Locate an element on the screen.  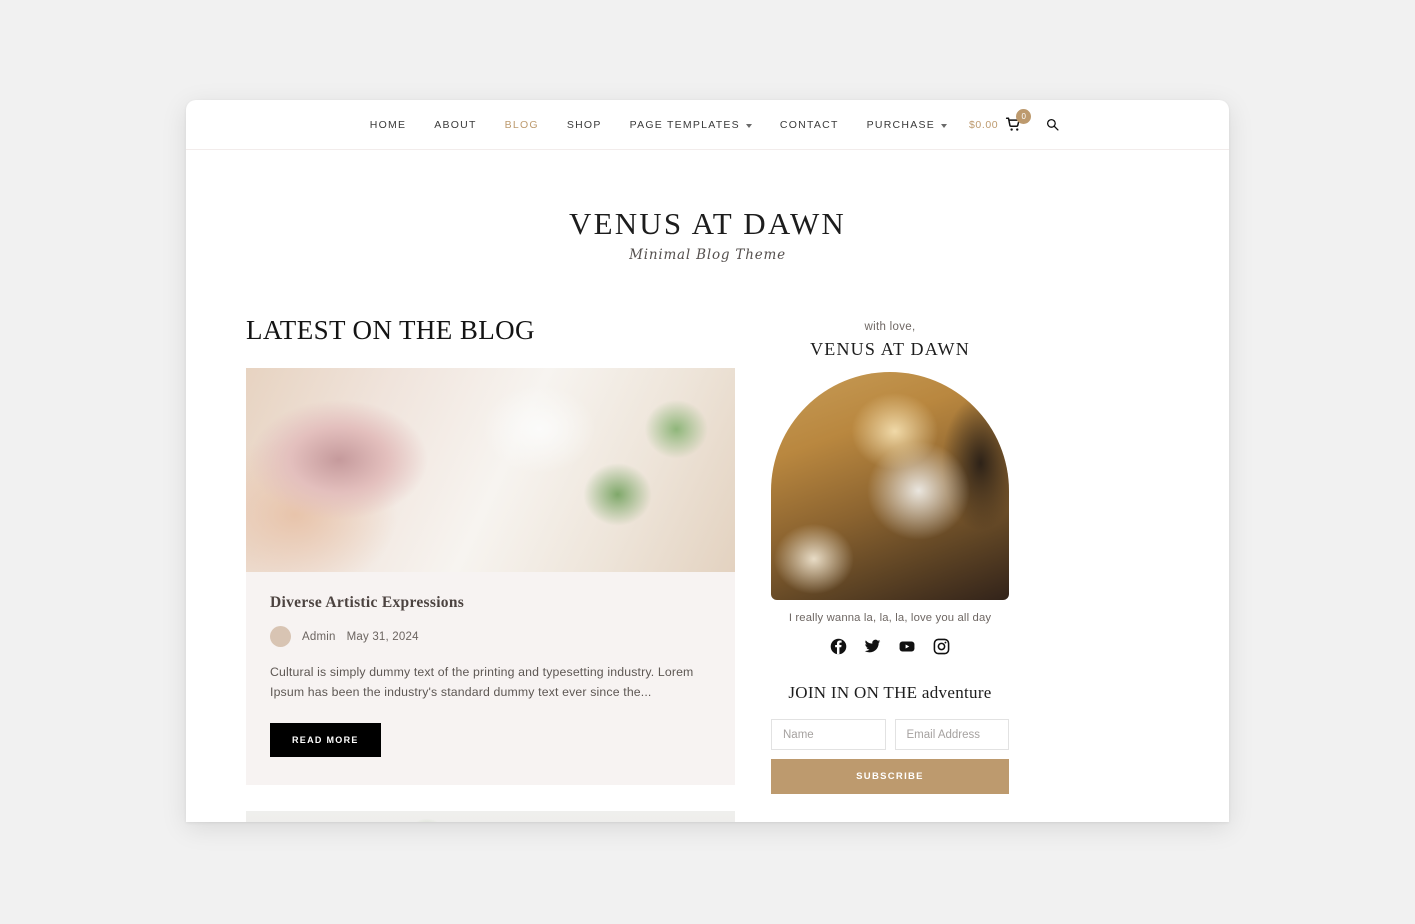
youtube-link is located at coordinates (907, 646).